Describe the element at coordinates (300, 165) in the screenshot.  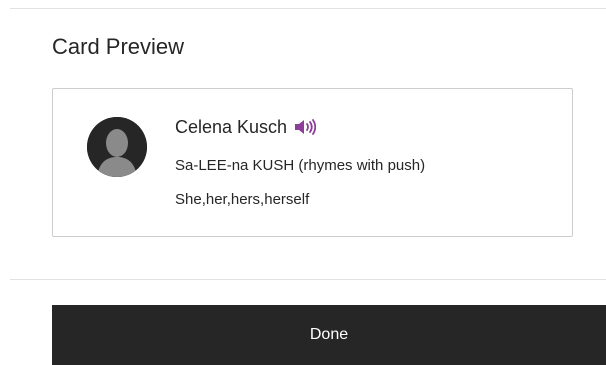
I see `name-pronunciation: Sa-LEE-na KUSH (rhymes with push)` at that location.